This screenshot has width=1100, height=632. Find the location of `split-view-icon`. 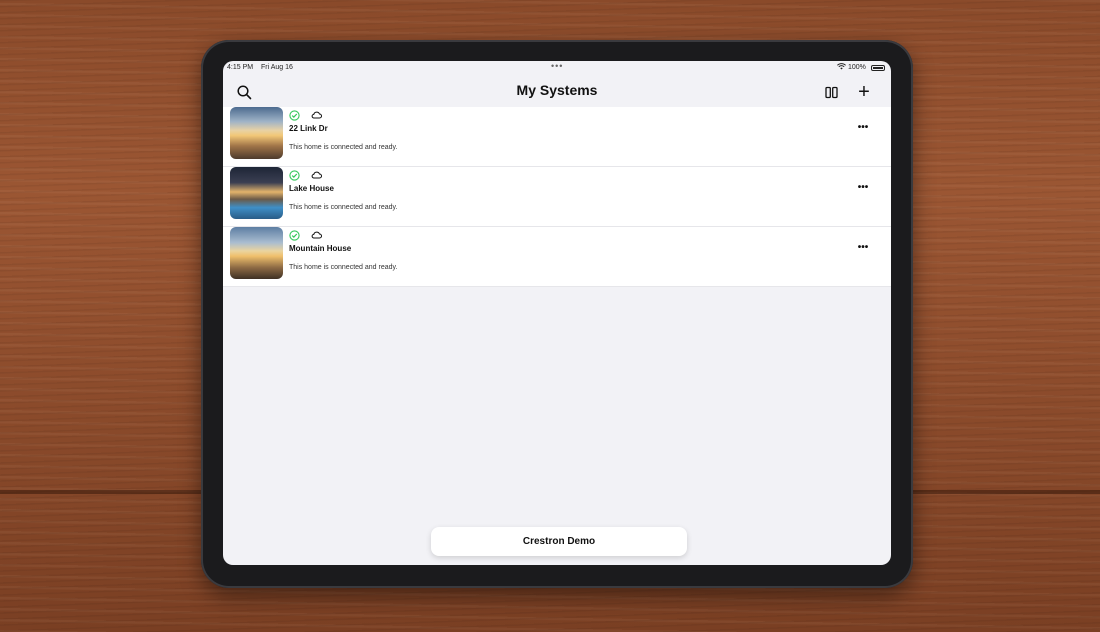

split-view-icon is located at coordinates (831, 92).